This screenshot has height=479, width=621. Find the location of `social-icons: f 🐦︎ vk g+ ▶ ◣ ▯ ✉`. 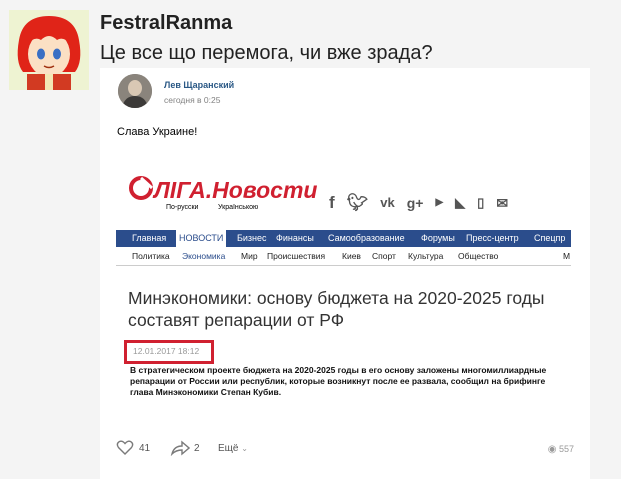

social-icons: f 🐦︎ vk g+ ▶ ◣ ▯ ✉ is located at coordinates (418, 203).